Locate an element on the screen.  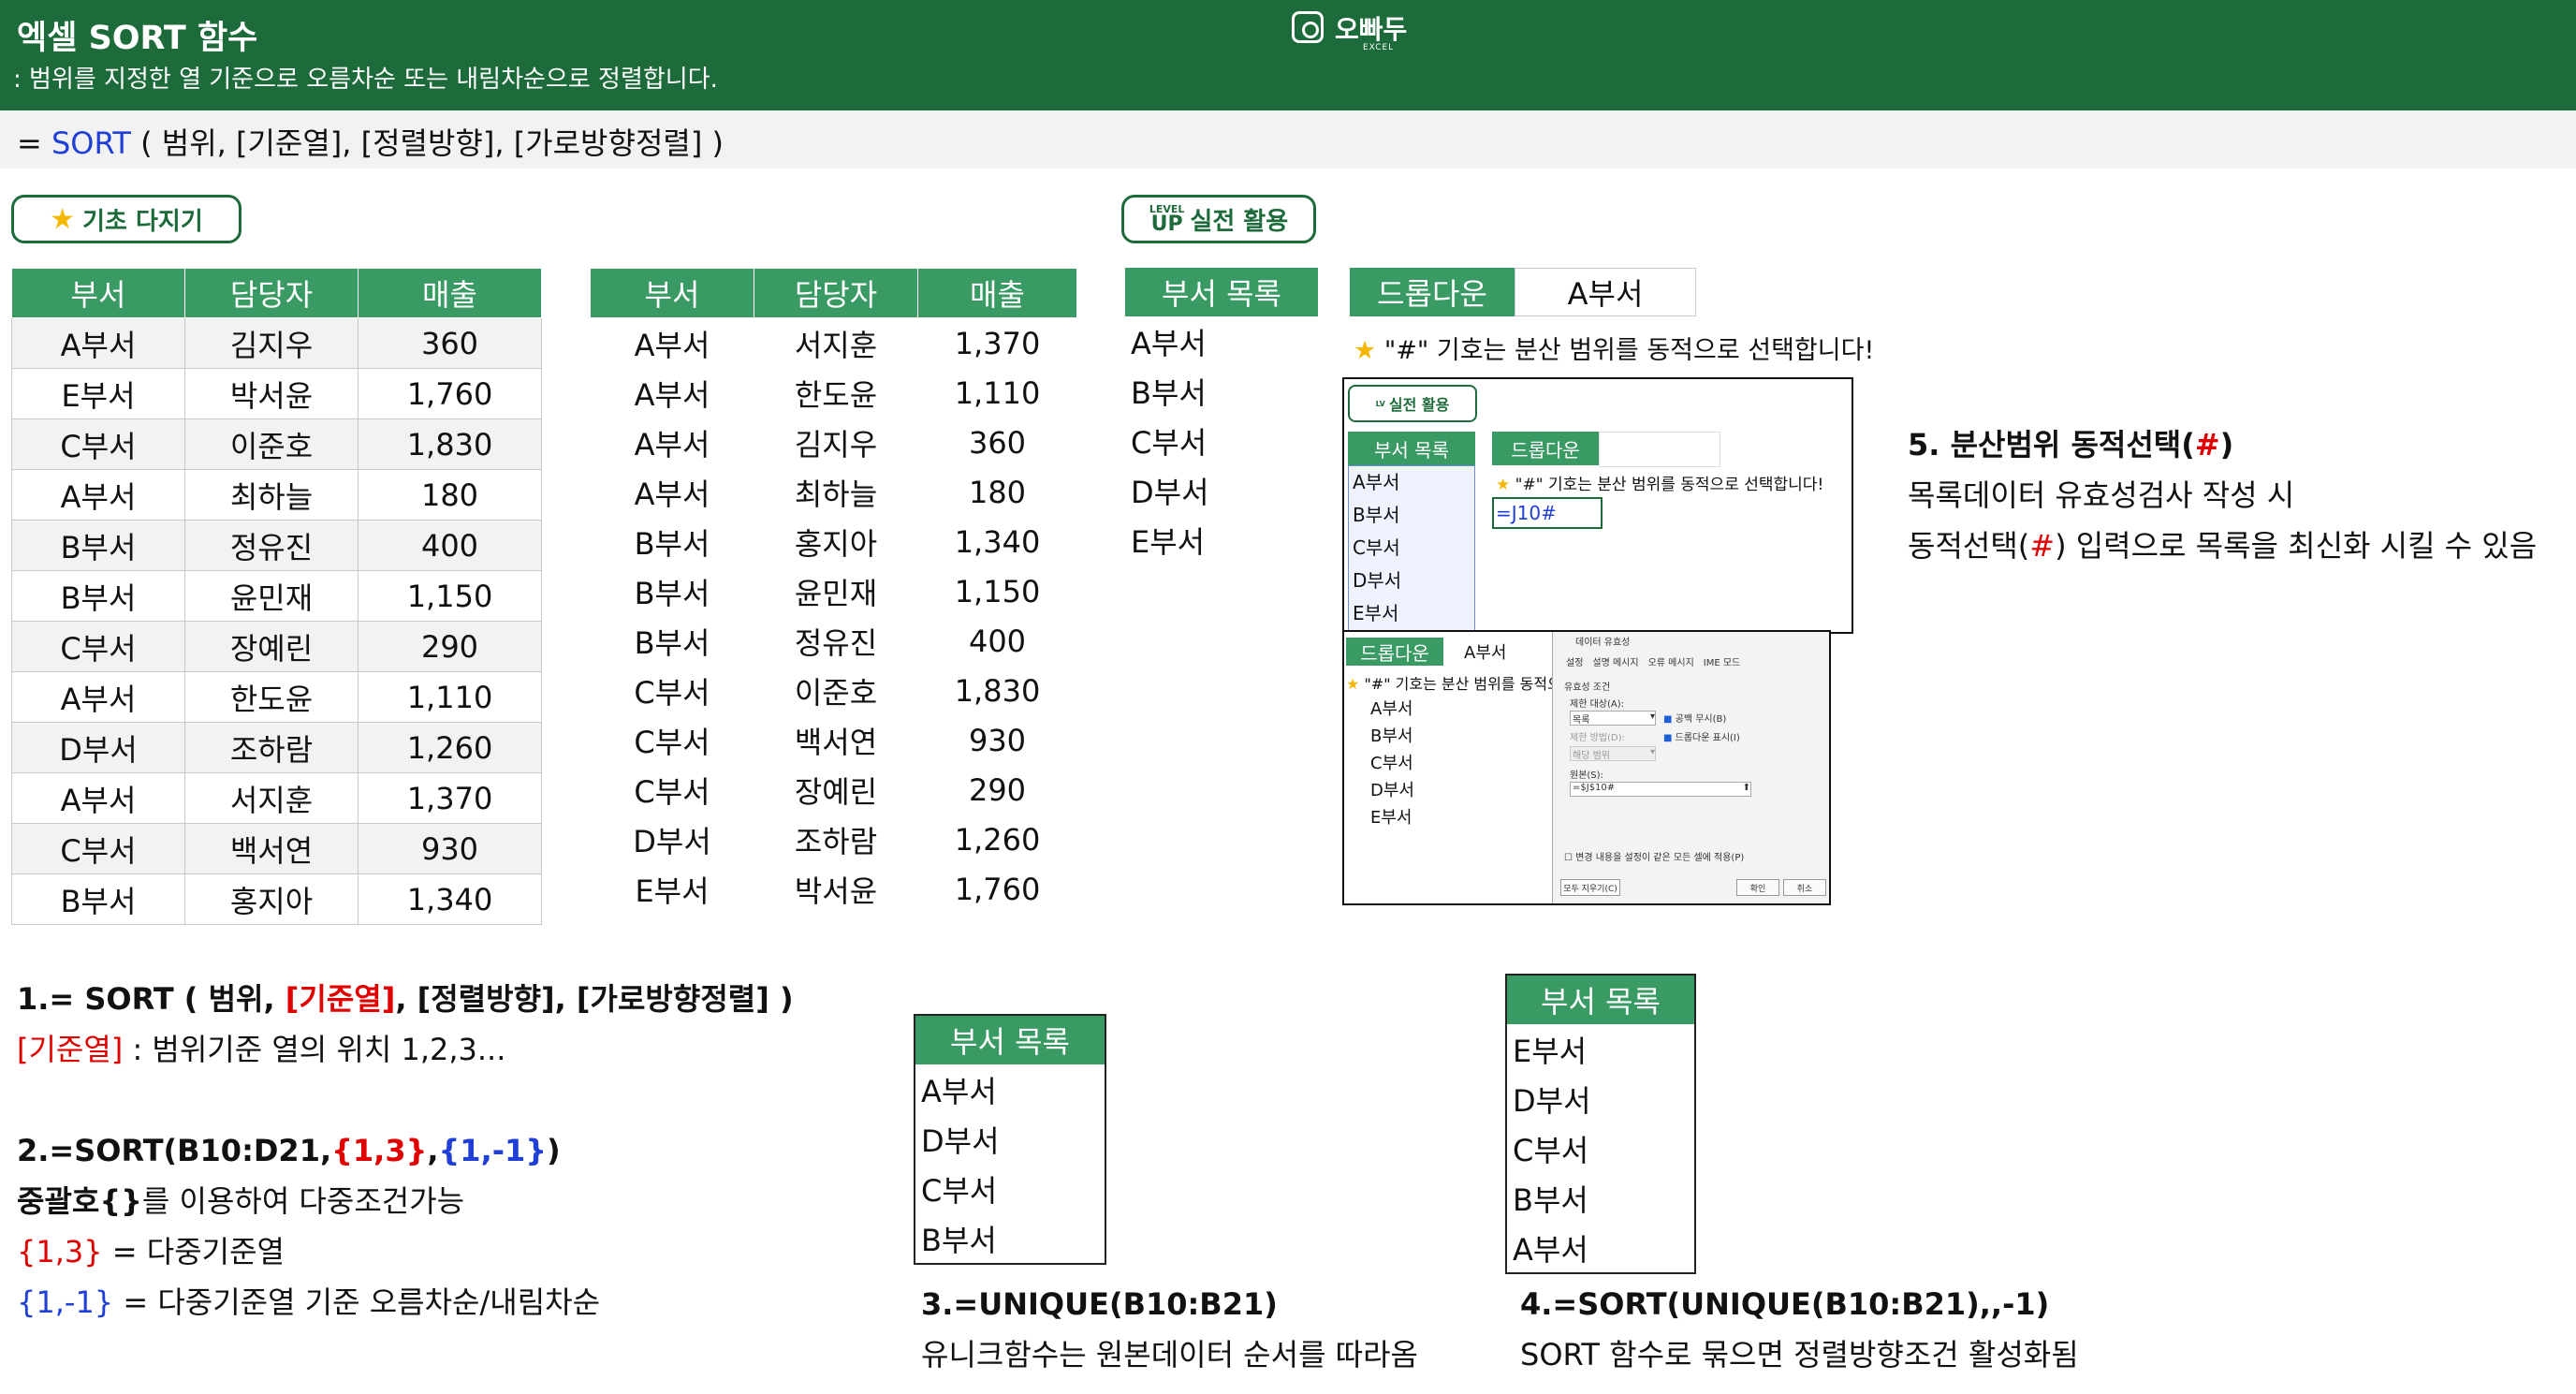
practical-badge-label: 실전 활용 is located at coordinates (1240, 221).